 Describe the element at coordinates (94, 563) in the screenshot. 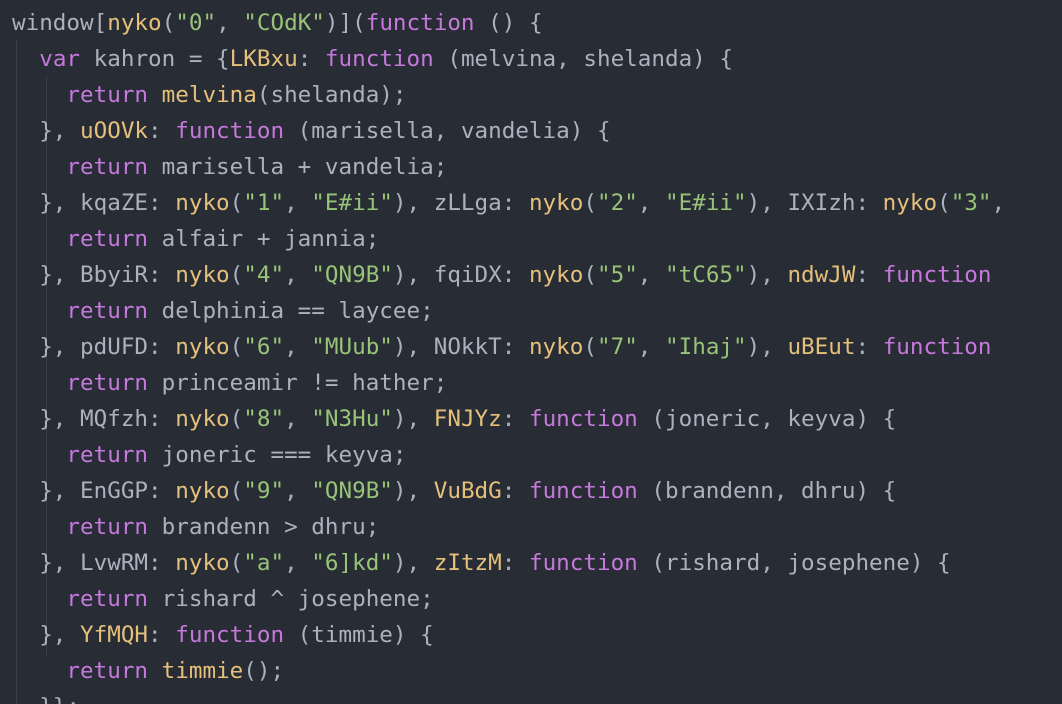

I see `code-token-plain: }, LvwRM:` at that location.